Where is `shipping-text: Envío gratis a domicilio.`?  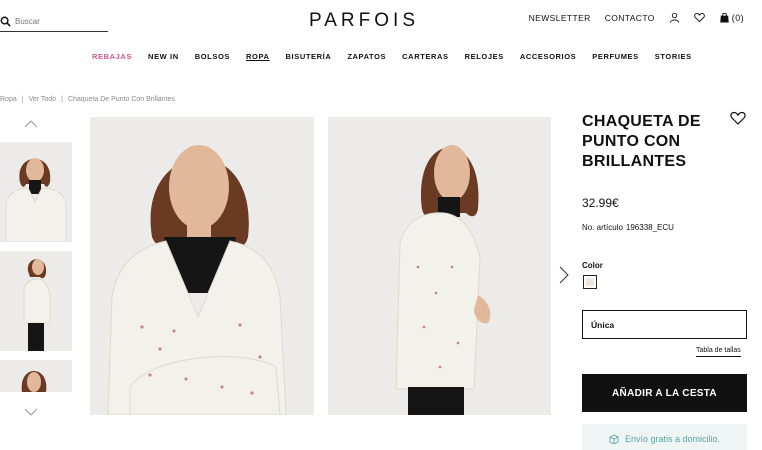
shipping-text: Envío gratis a domicilio. is located at coordinates (672, 439).